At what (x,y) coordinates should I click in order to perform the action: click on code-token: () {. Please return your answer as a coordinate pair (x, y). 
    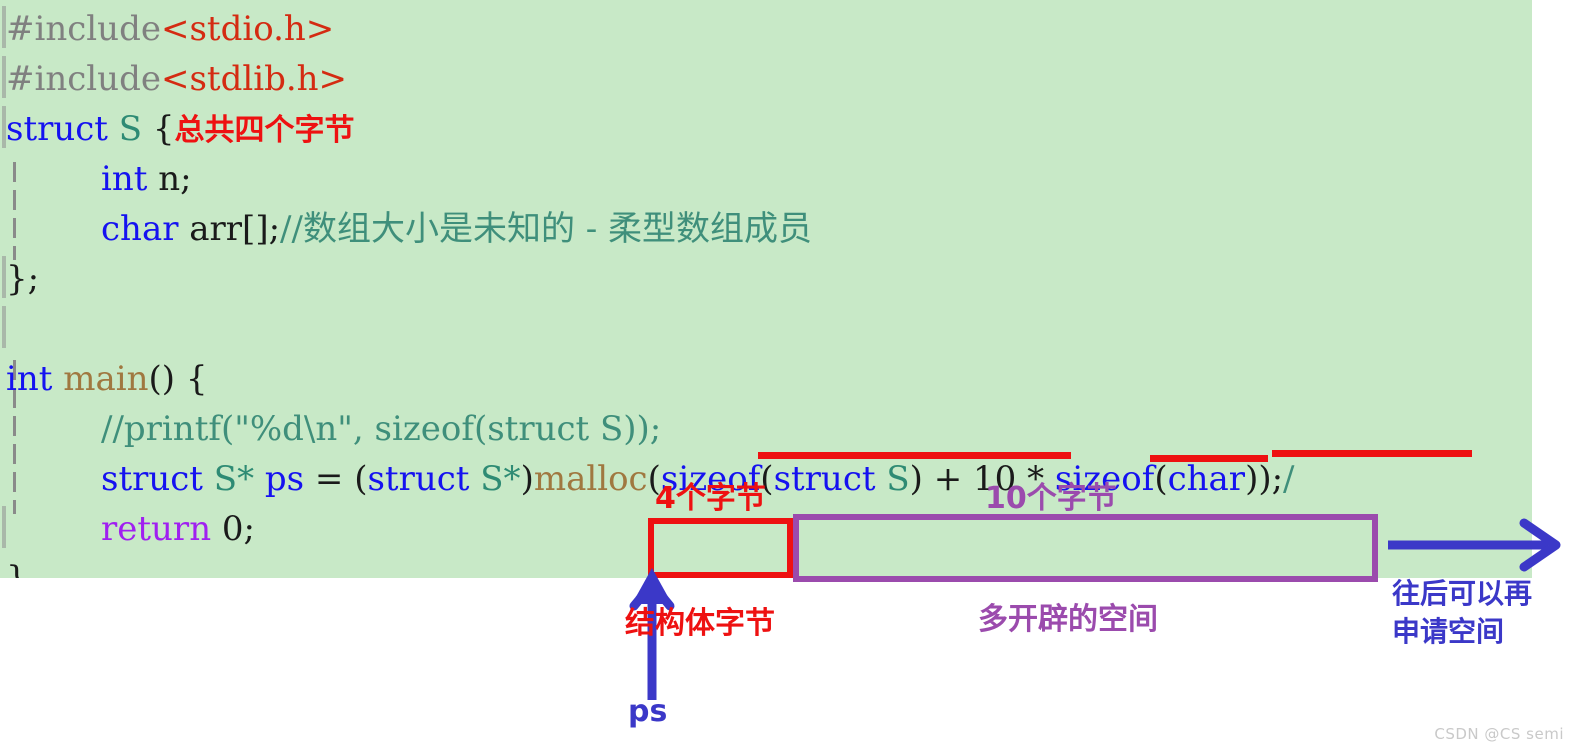
    Looking at the image, I should click on (178, 379).